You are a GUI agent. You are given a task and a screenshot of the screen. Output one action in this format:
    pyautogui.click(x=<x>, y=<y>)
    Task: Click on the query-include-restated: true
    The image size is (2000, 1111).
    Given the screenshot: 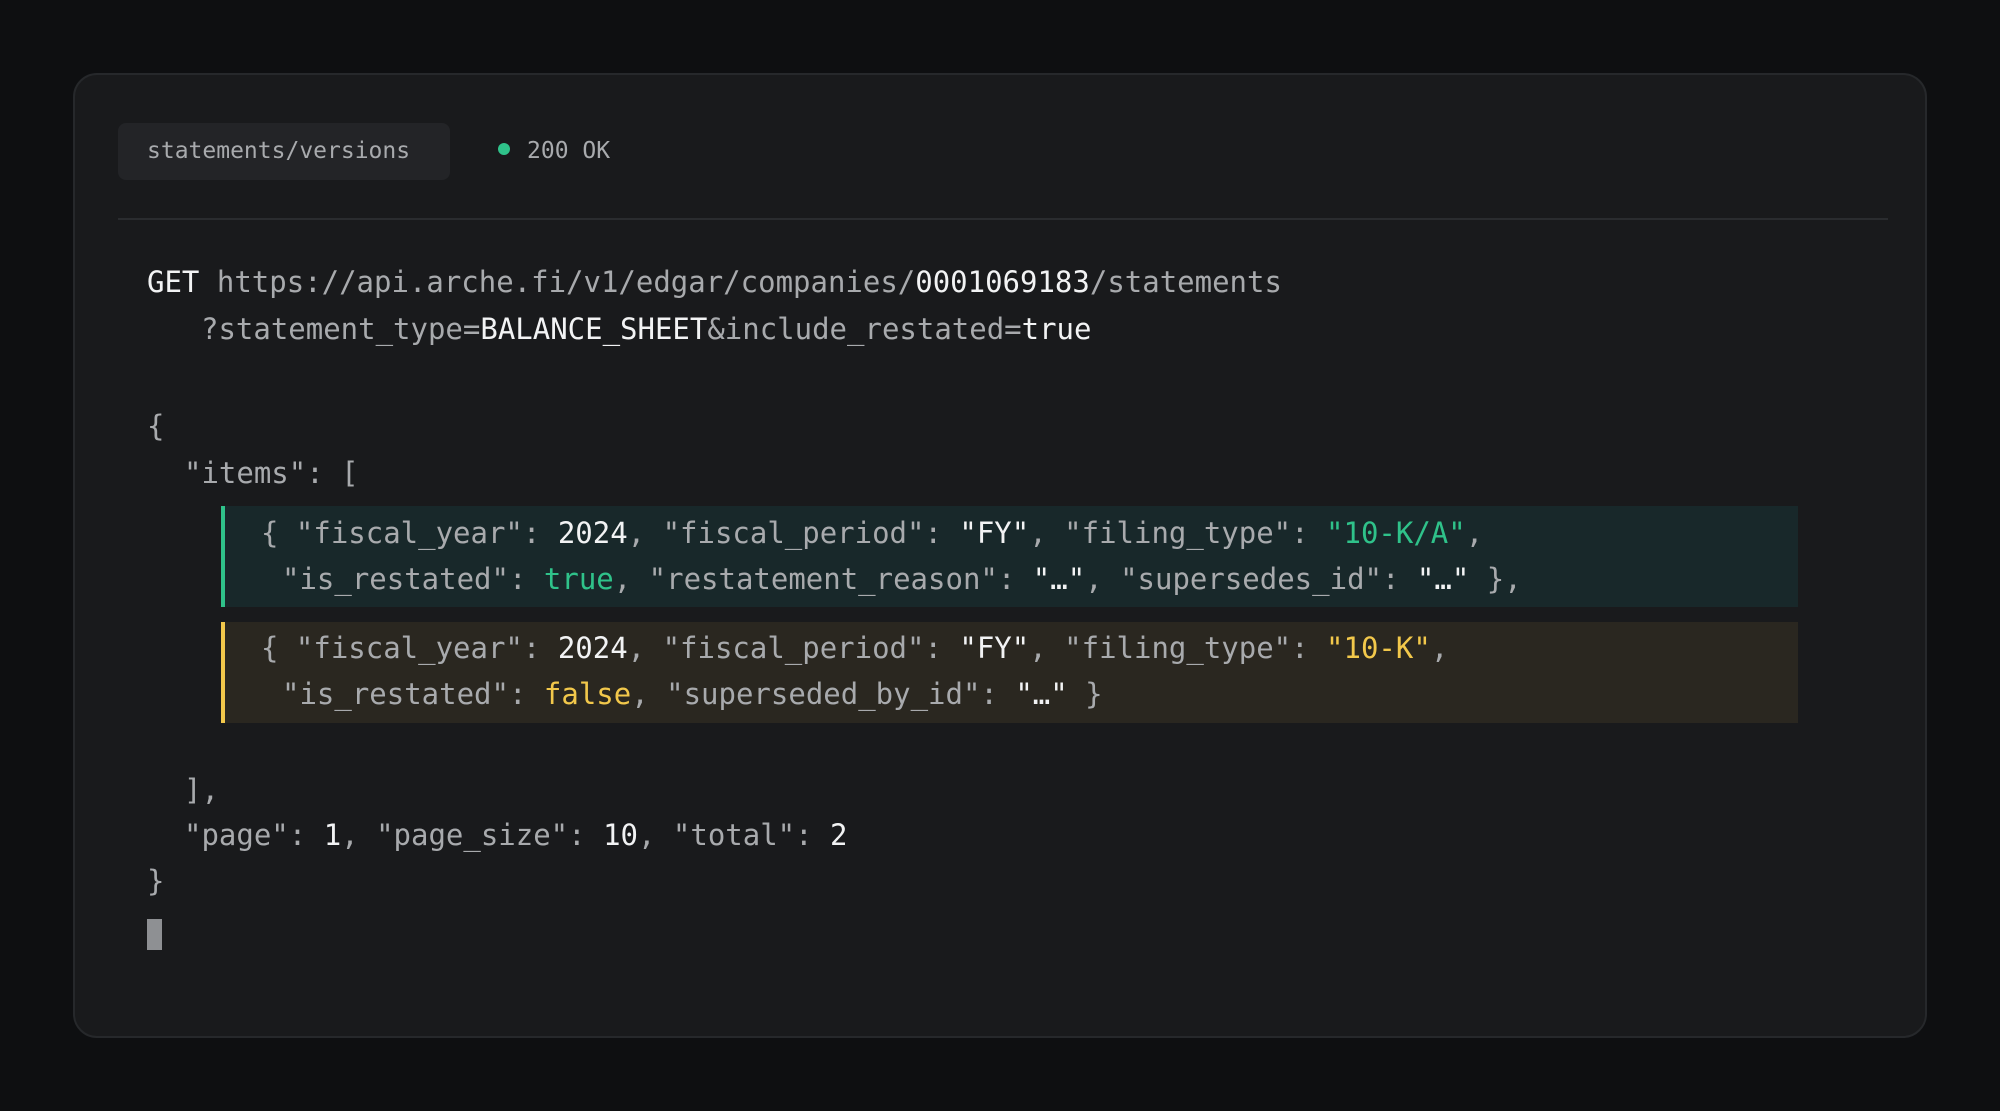 What is the action you would take?
    pyautogui.click(x=1056, y=329)
    